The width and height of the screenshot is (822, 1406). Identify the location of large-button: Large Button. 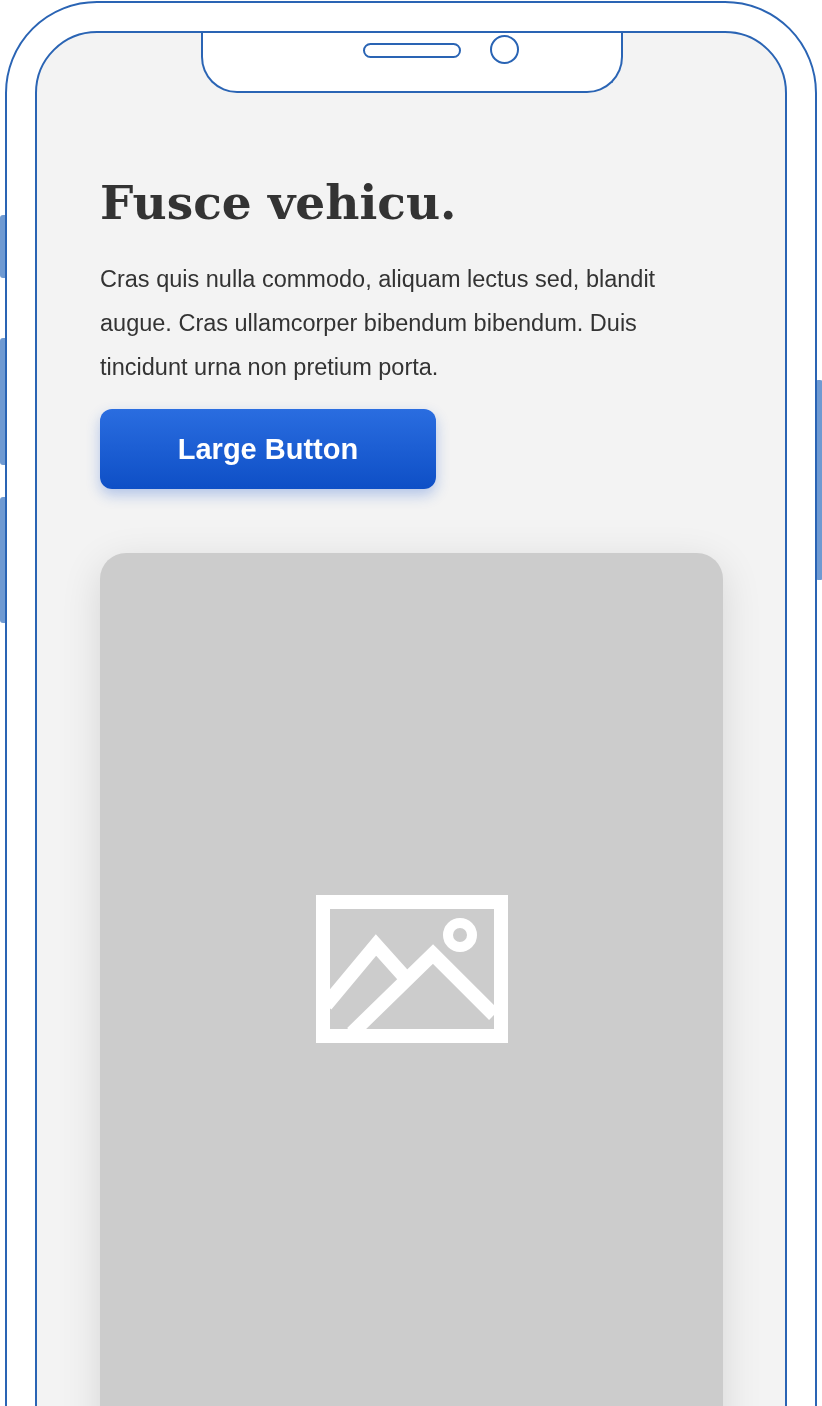
(268, 449).